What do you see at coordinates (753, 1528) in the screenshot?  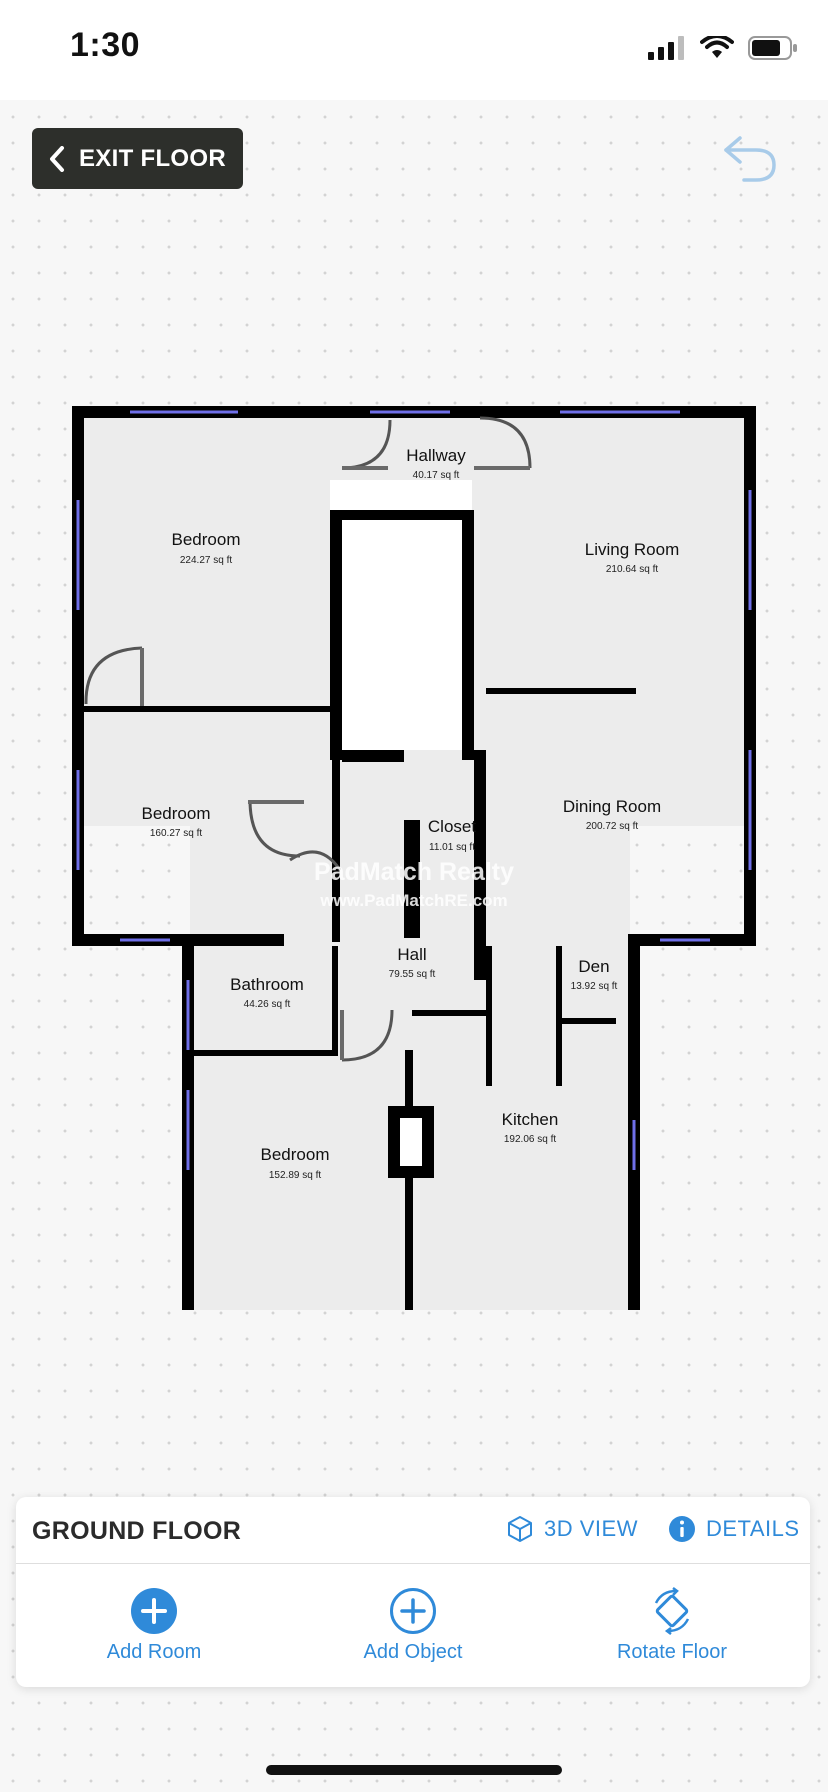 I see `details-label: DETAILS` at bounding box center [753, 1528].